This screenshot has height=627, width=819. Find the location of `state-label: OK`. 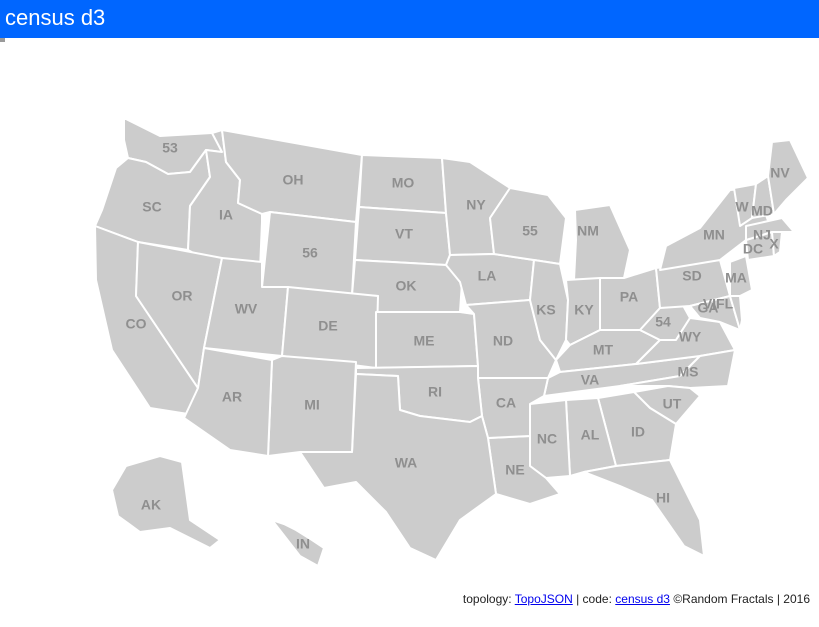

state-label: OK is located at coordinates (406, 286).